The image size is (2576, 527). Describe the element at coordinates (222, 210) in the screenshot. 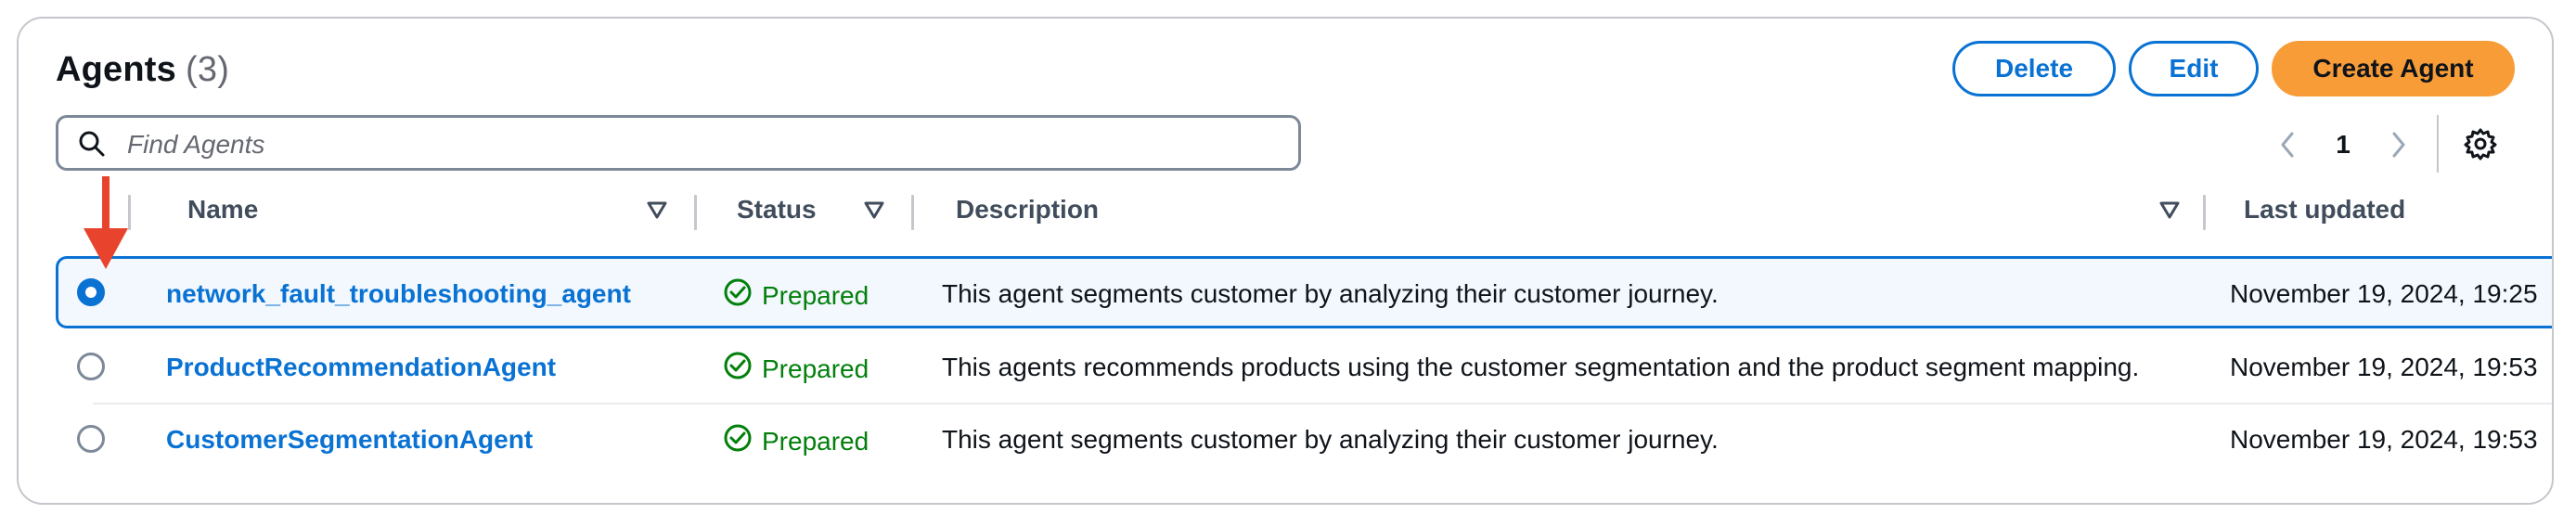

I see `column-header-name: Name` at that location.